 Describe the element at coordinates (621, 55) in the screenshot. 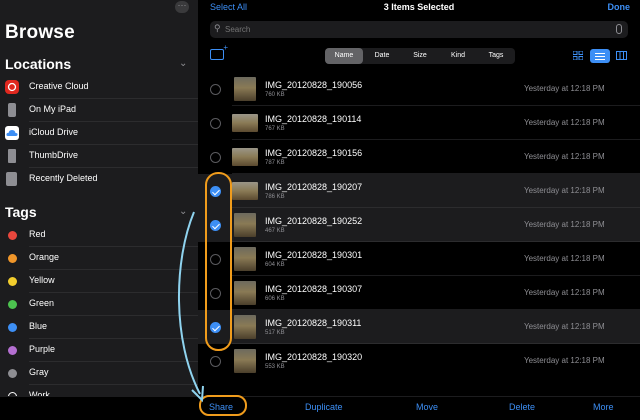

I see `column-view-icon` at that location.